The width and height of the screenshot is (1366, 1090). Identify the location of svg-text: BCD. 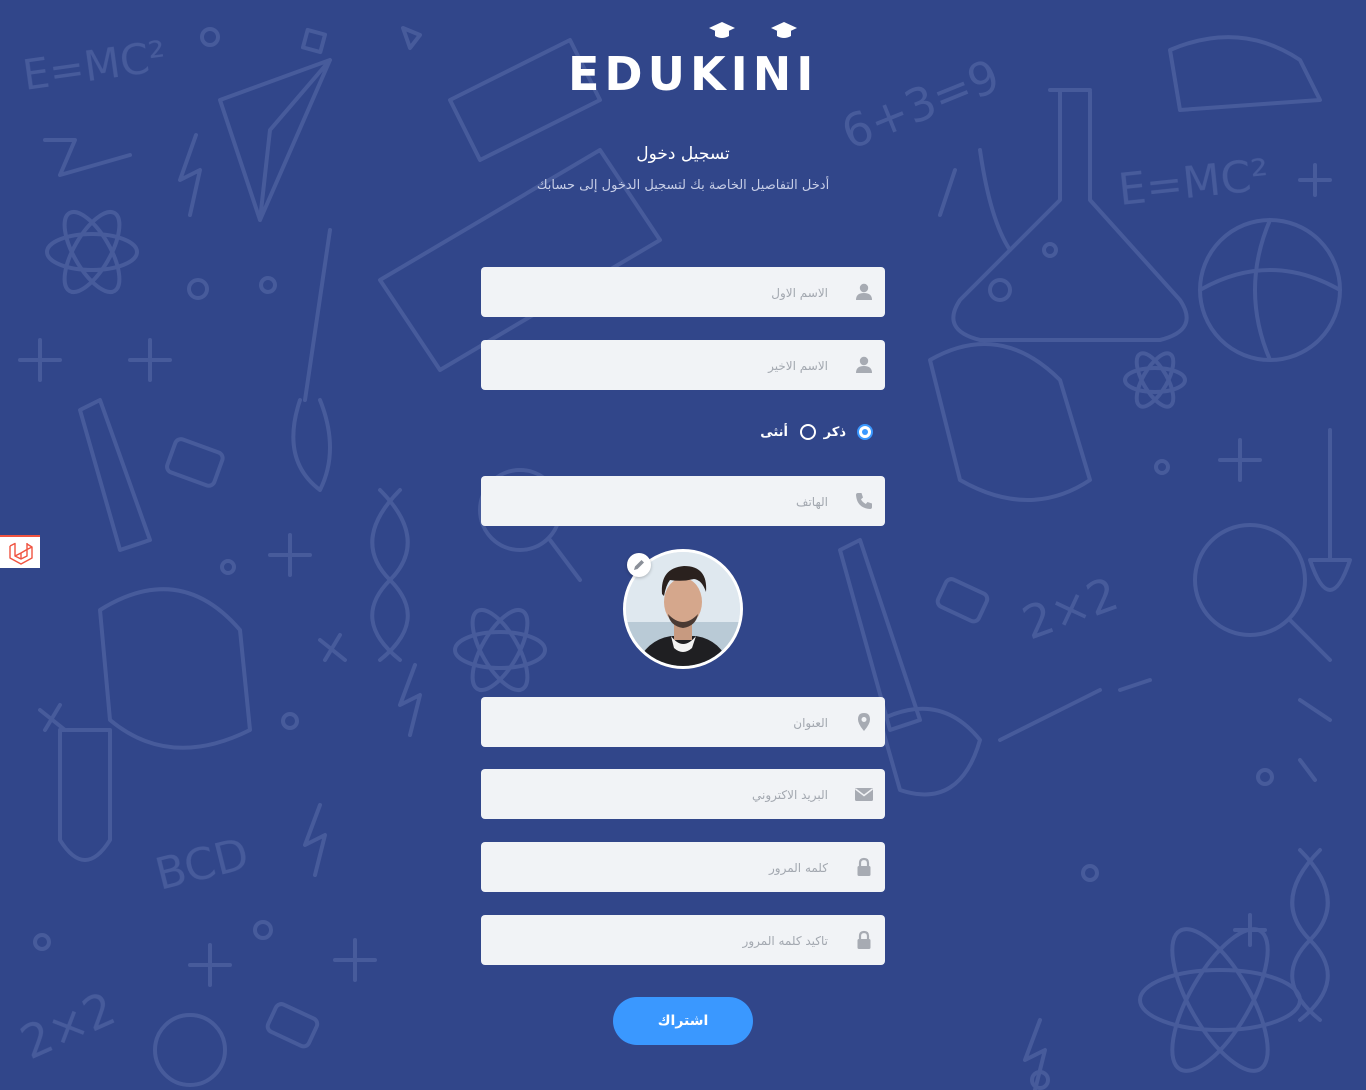
(202, 864).